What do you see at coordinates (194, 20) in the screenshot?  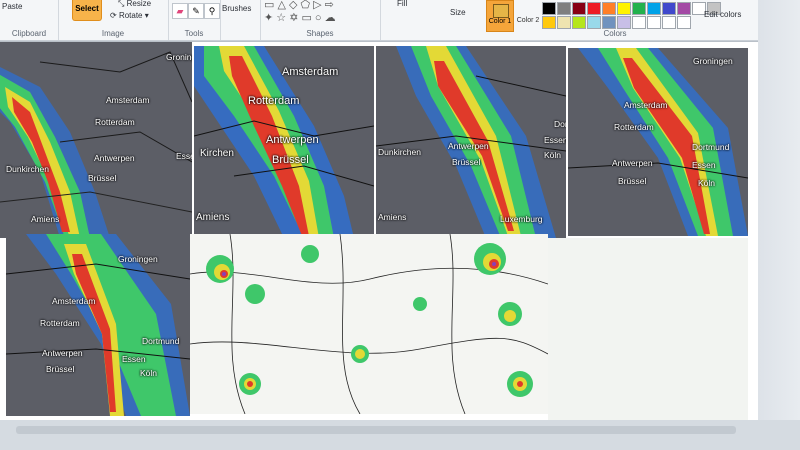 I see `tools-group: ▰ ✎ ⚲ Tools` at bounding box center [194, 20].